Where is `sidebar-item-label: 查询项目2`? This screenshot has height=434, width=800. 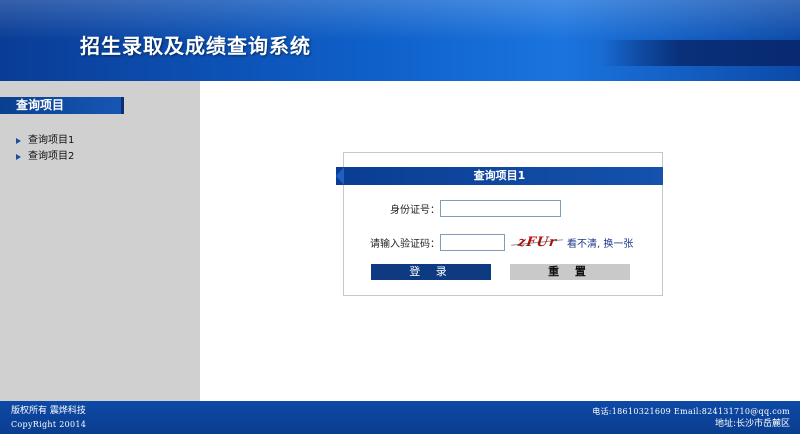
sidebar-item-label: 查询项目2 is located at coordinates (51, 156).